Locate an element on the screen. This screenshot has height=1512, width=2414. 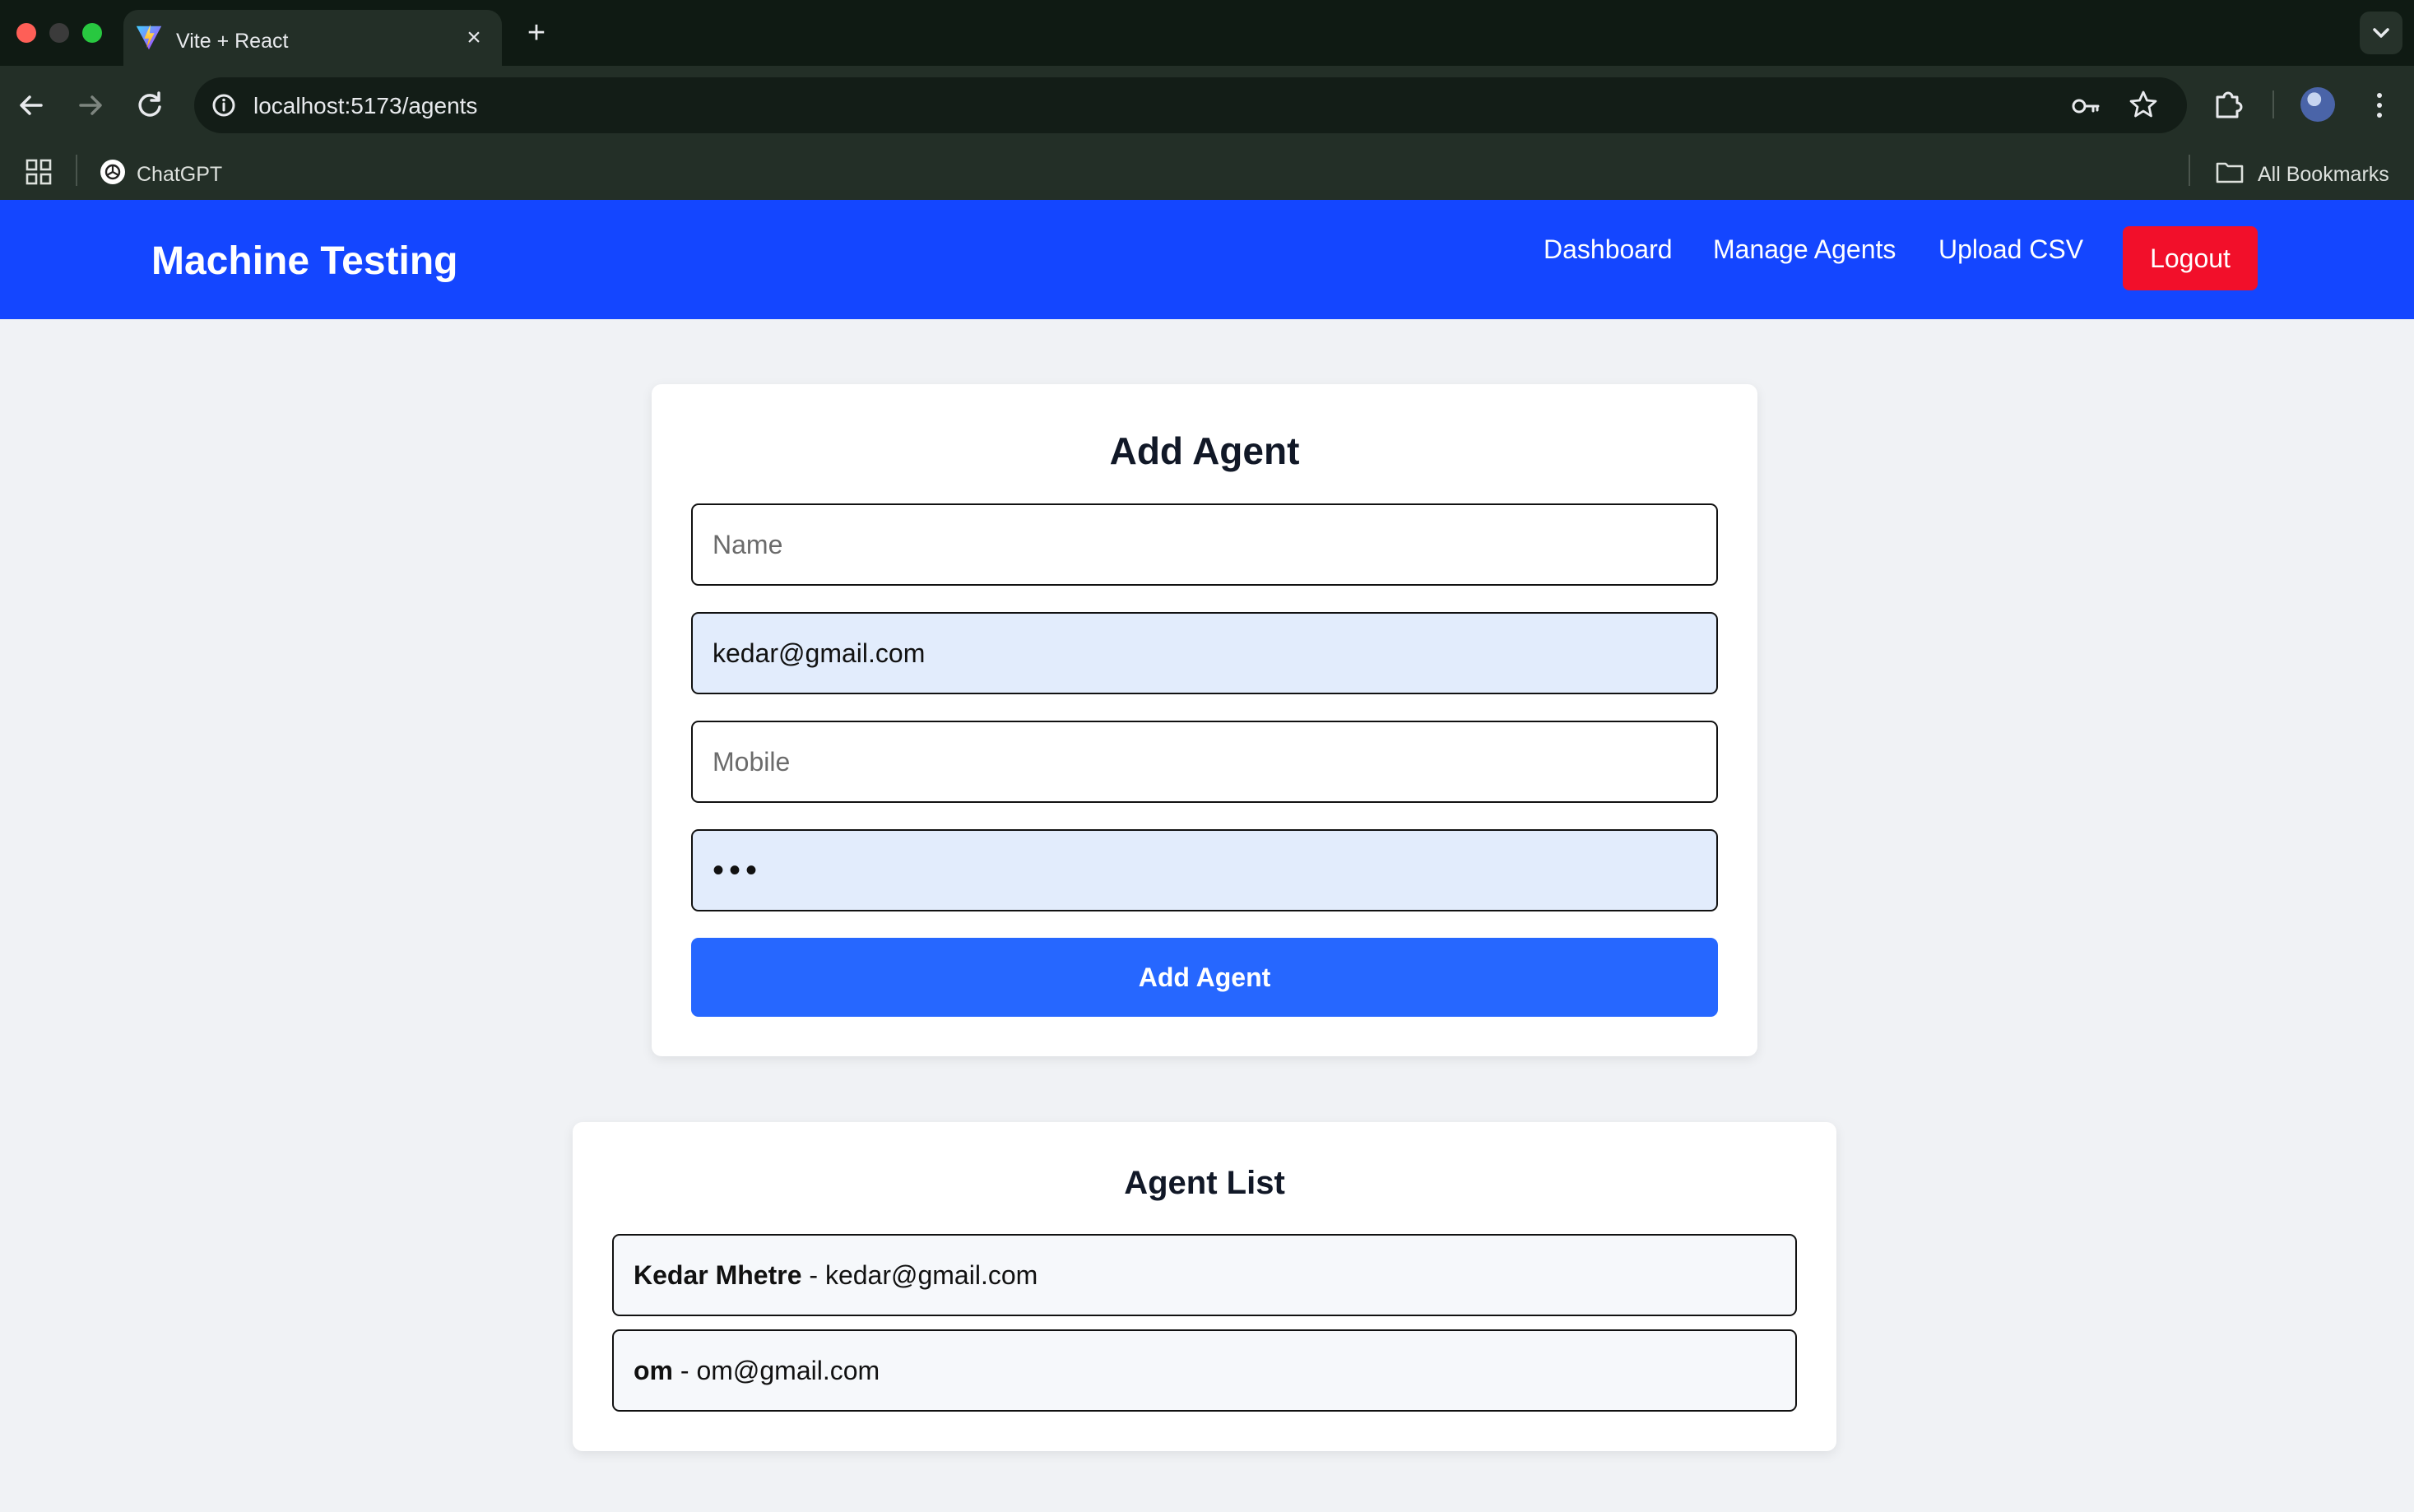
apps-grid-icon is located at coordinates (39, 172).